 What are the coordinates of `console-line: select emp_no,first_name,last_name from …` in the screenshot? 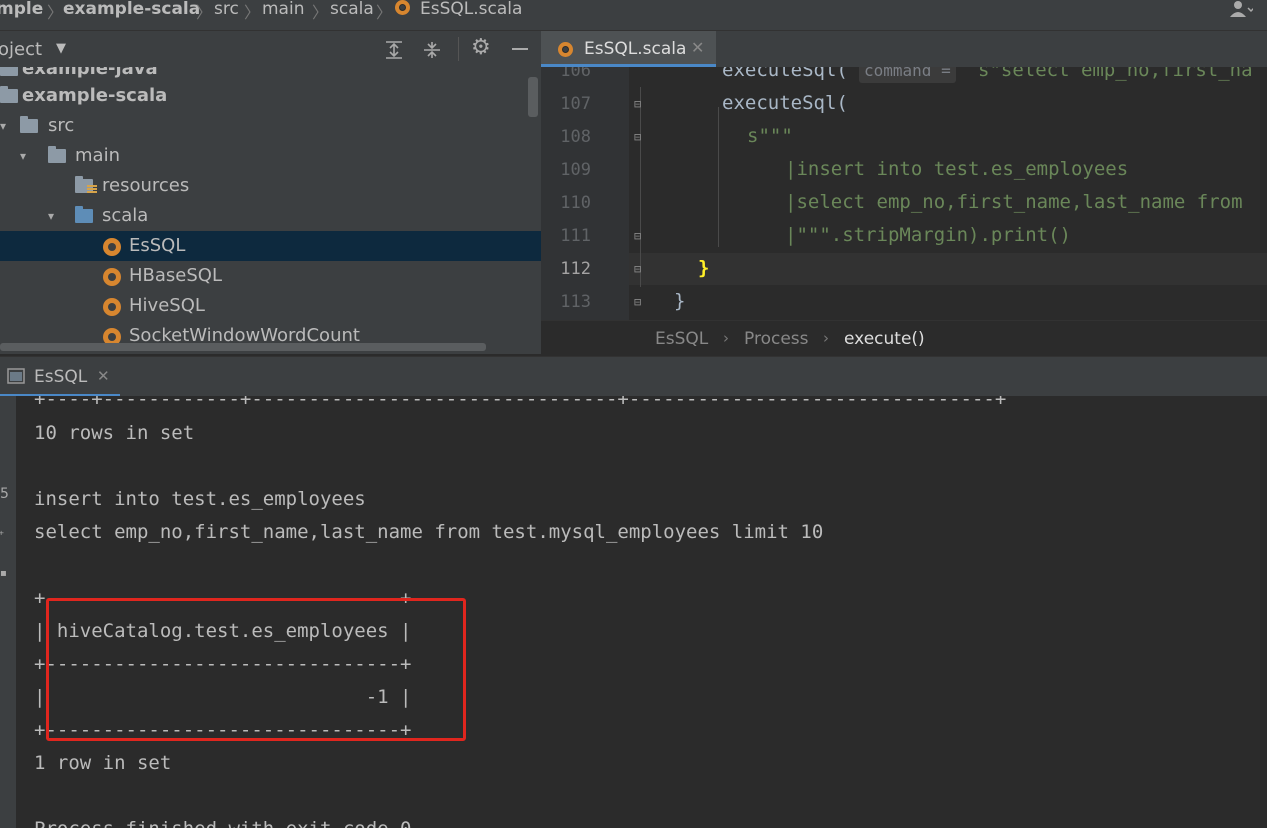 It's located at (429, 532).